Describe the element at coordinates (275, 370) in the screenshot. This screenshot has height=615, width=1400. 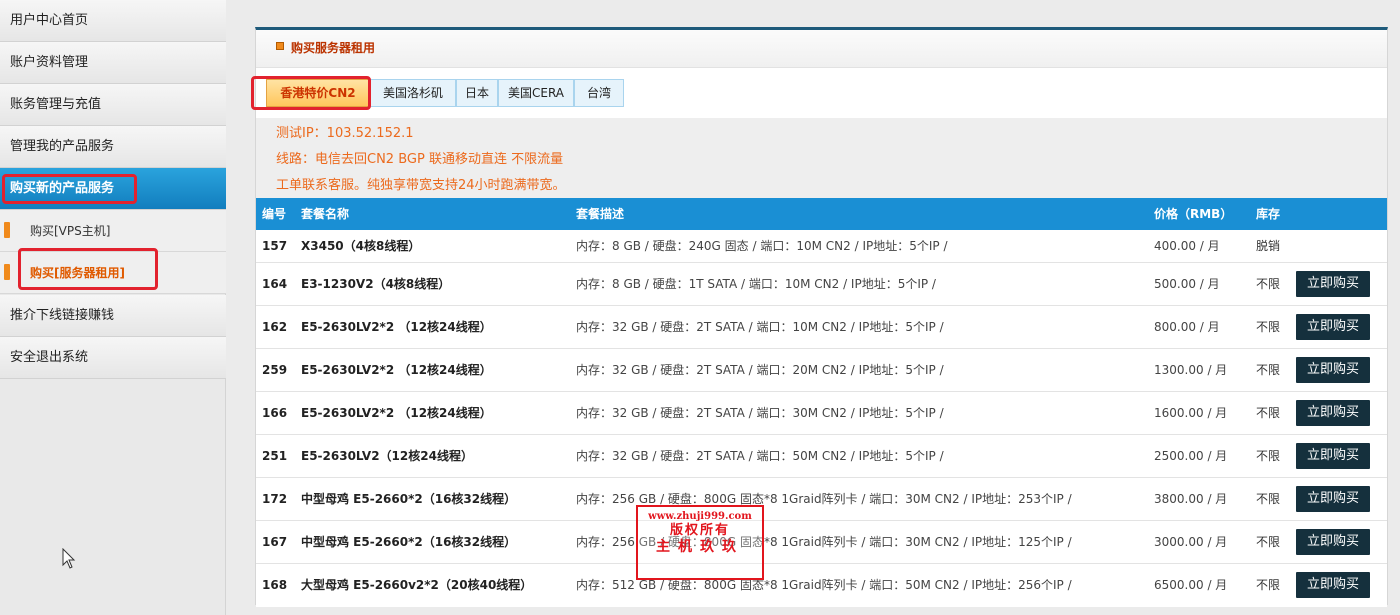
I see `row-id: 259` at that location.